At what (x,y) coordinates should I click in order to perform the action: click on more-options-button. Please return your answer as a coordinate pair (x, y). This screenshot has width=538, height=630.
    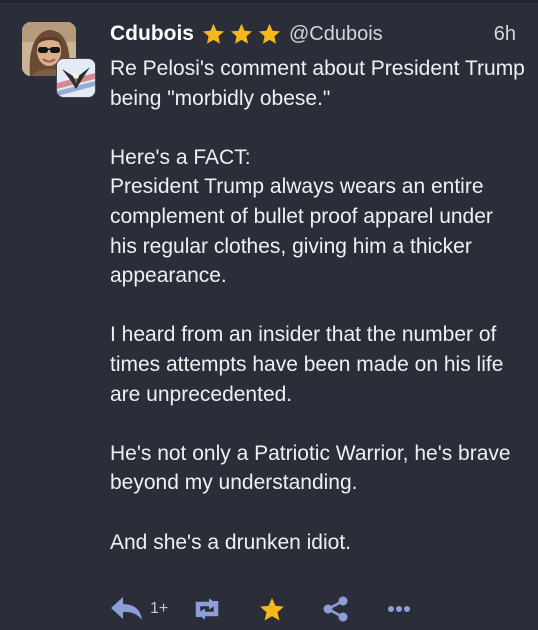
    Looking at the image, I should click on (399, 609).